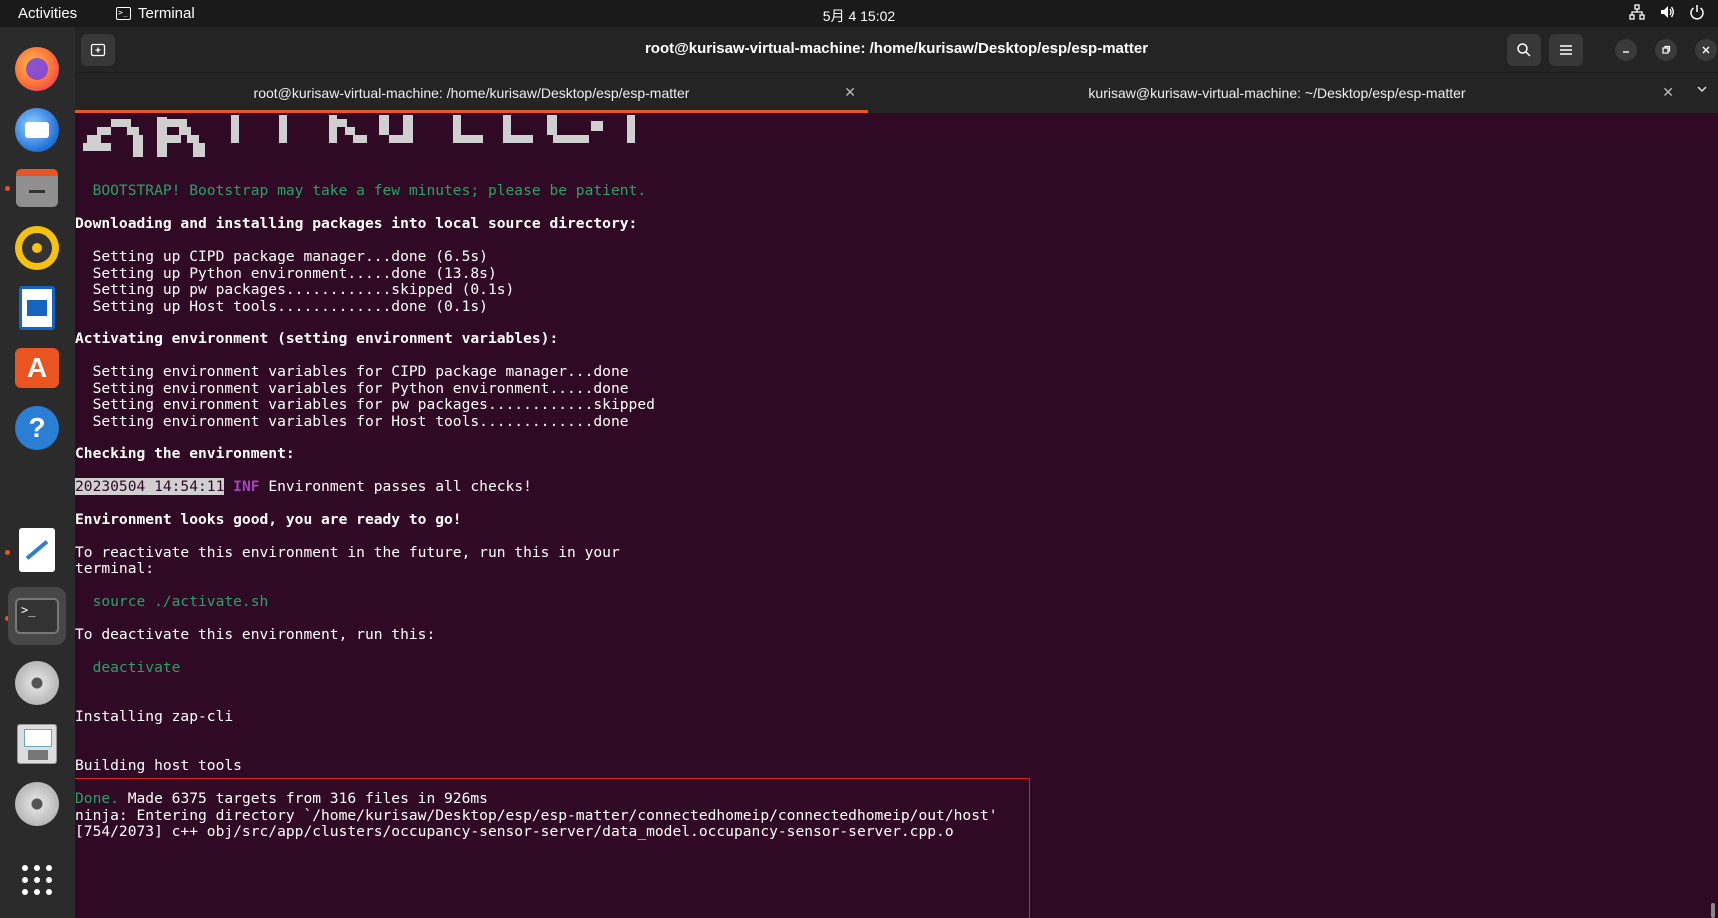  I want to click on thunderbird-launcher, so click(37, 130).